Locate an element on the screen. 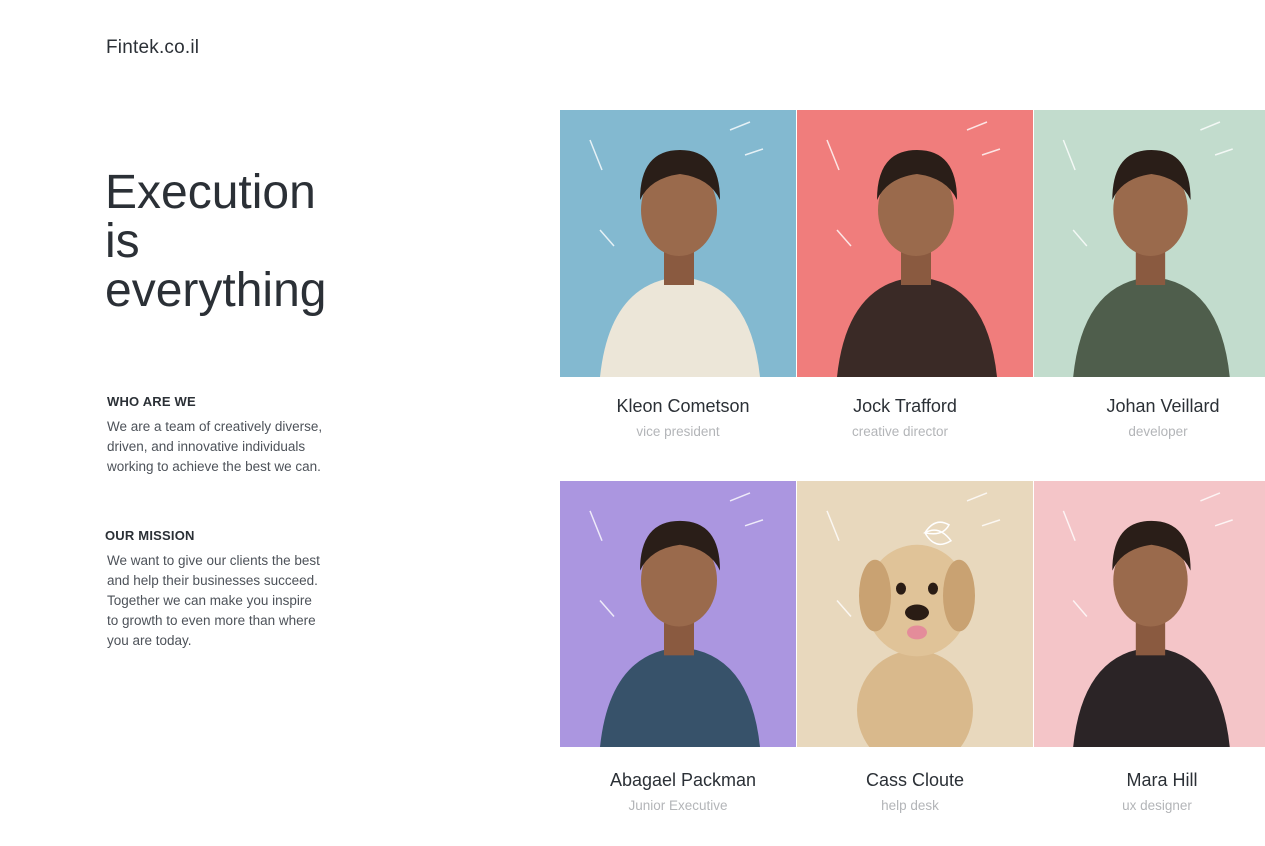 The width and height of the screenshot is (1265, 846). team-member-role: ux designer is located at coordinates (1157, 805).